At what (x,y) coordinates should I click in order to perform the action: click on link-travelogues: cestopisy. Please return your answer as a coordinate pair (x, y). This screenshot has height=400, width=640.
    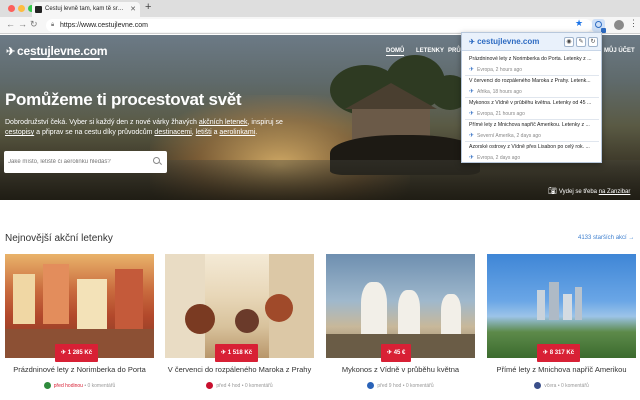
    Looking at the image, I should click on (19, 132).